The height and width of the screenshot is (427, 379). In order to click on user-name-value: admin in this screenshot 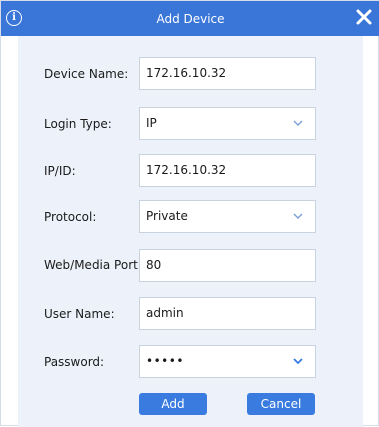, I will do `click(165, 313)`.